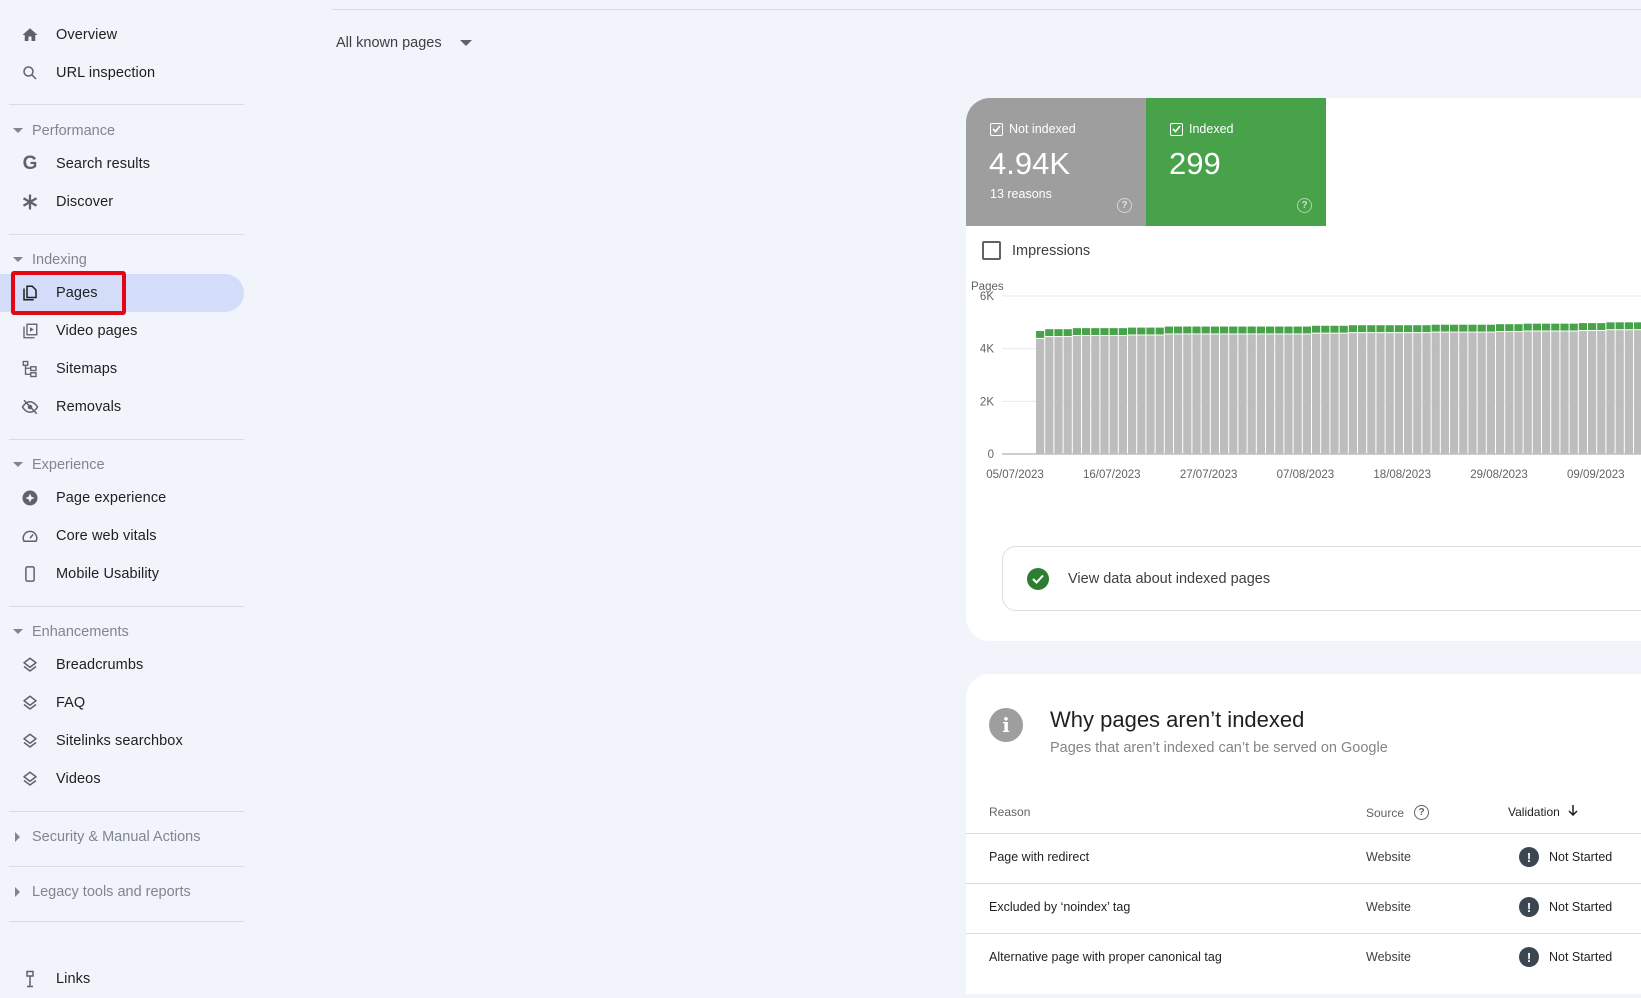 This screenshot has height=998, width=1641. I want to click on sidebar-item-removals: Removals, so click(122, 407).